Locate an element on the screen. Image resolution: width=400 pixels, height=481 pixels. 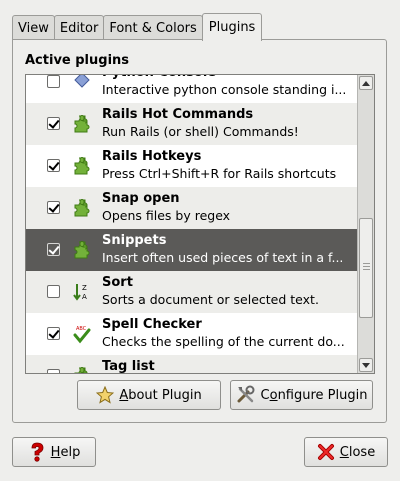
plugin-name: Spell Checker is located at coordinates (152, 324).